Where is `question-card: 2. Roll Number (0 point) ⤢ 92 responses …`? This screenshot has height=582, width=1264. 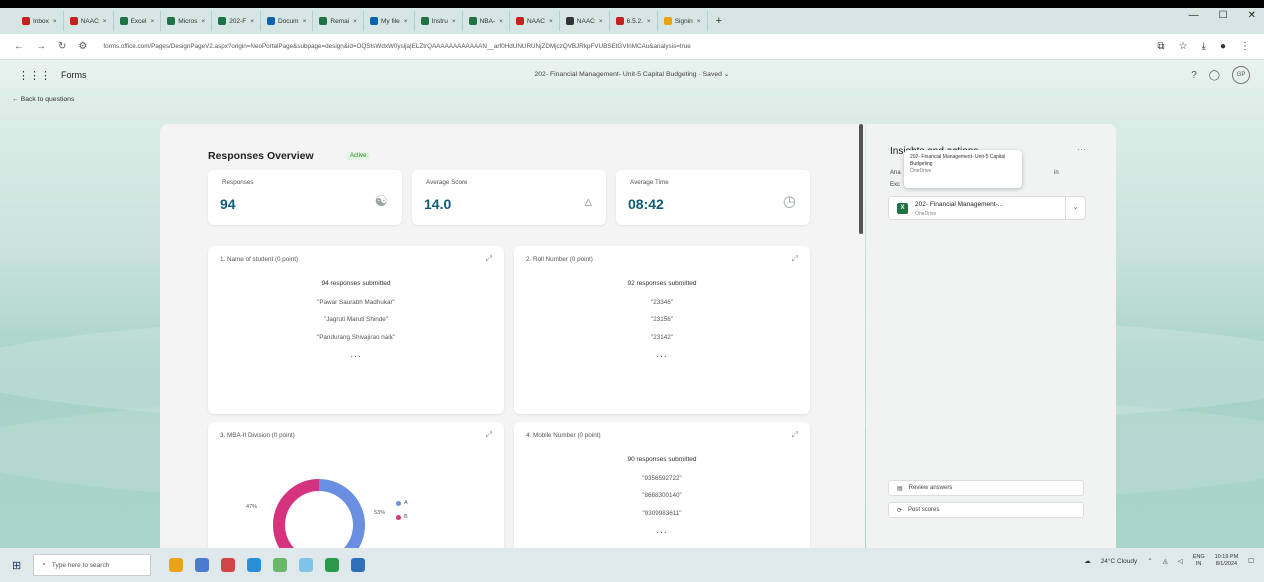 question-card: 2. Roll Number (0 point) ⤢ 92 responses … is located at coordinates (662, 330).